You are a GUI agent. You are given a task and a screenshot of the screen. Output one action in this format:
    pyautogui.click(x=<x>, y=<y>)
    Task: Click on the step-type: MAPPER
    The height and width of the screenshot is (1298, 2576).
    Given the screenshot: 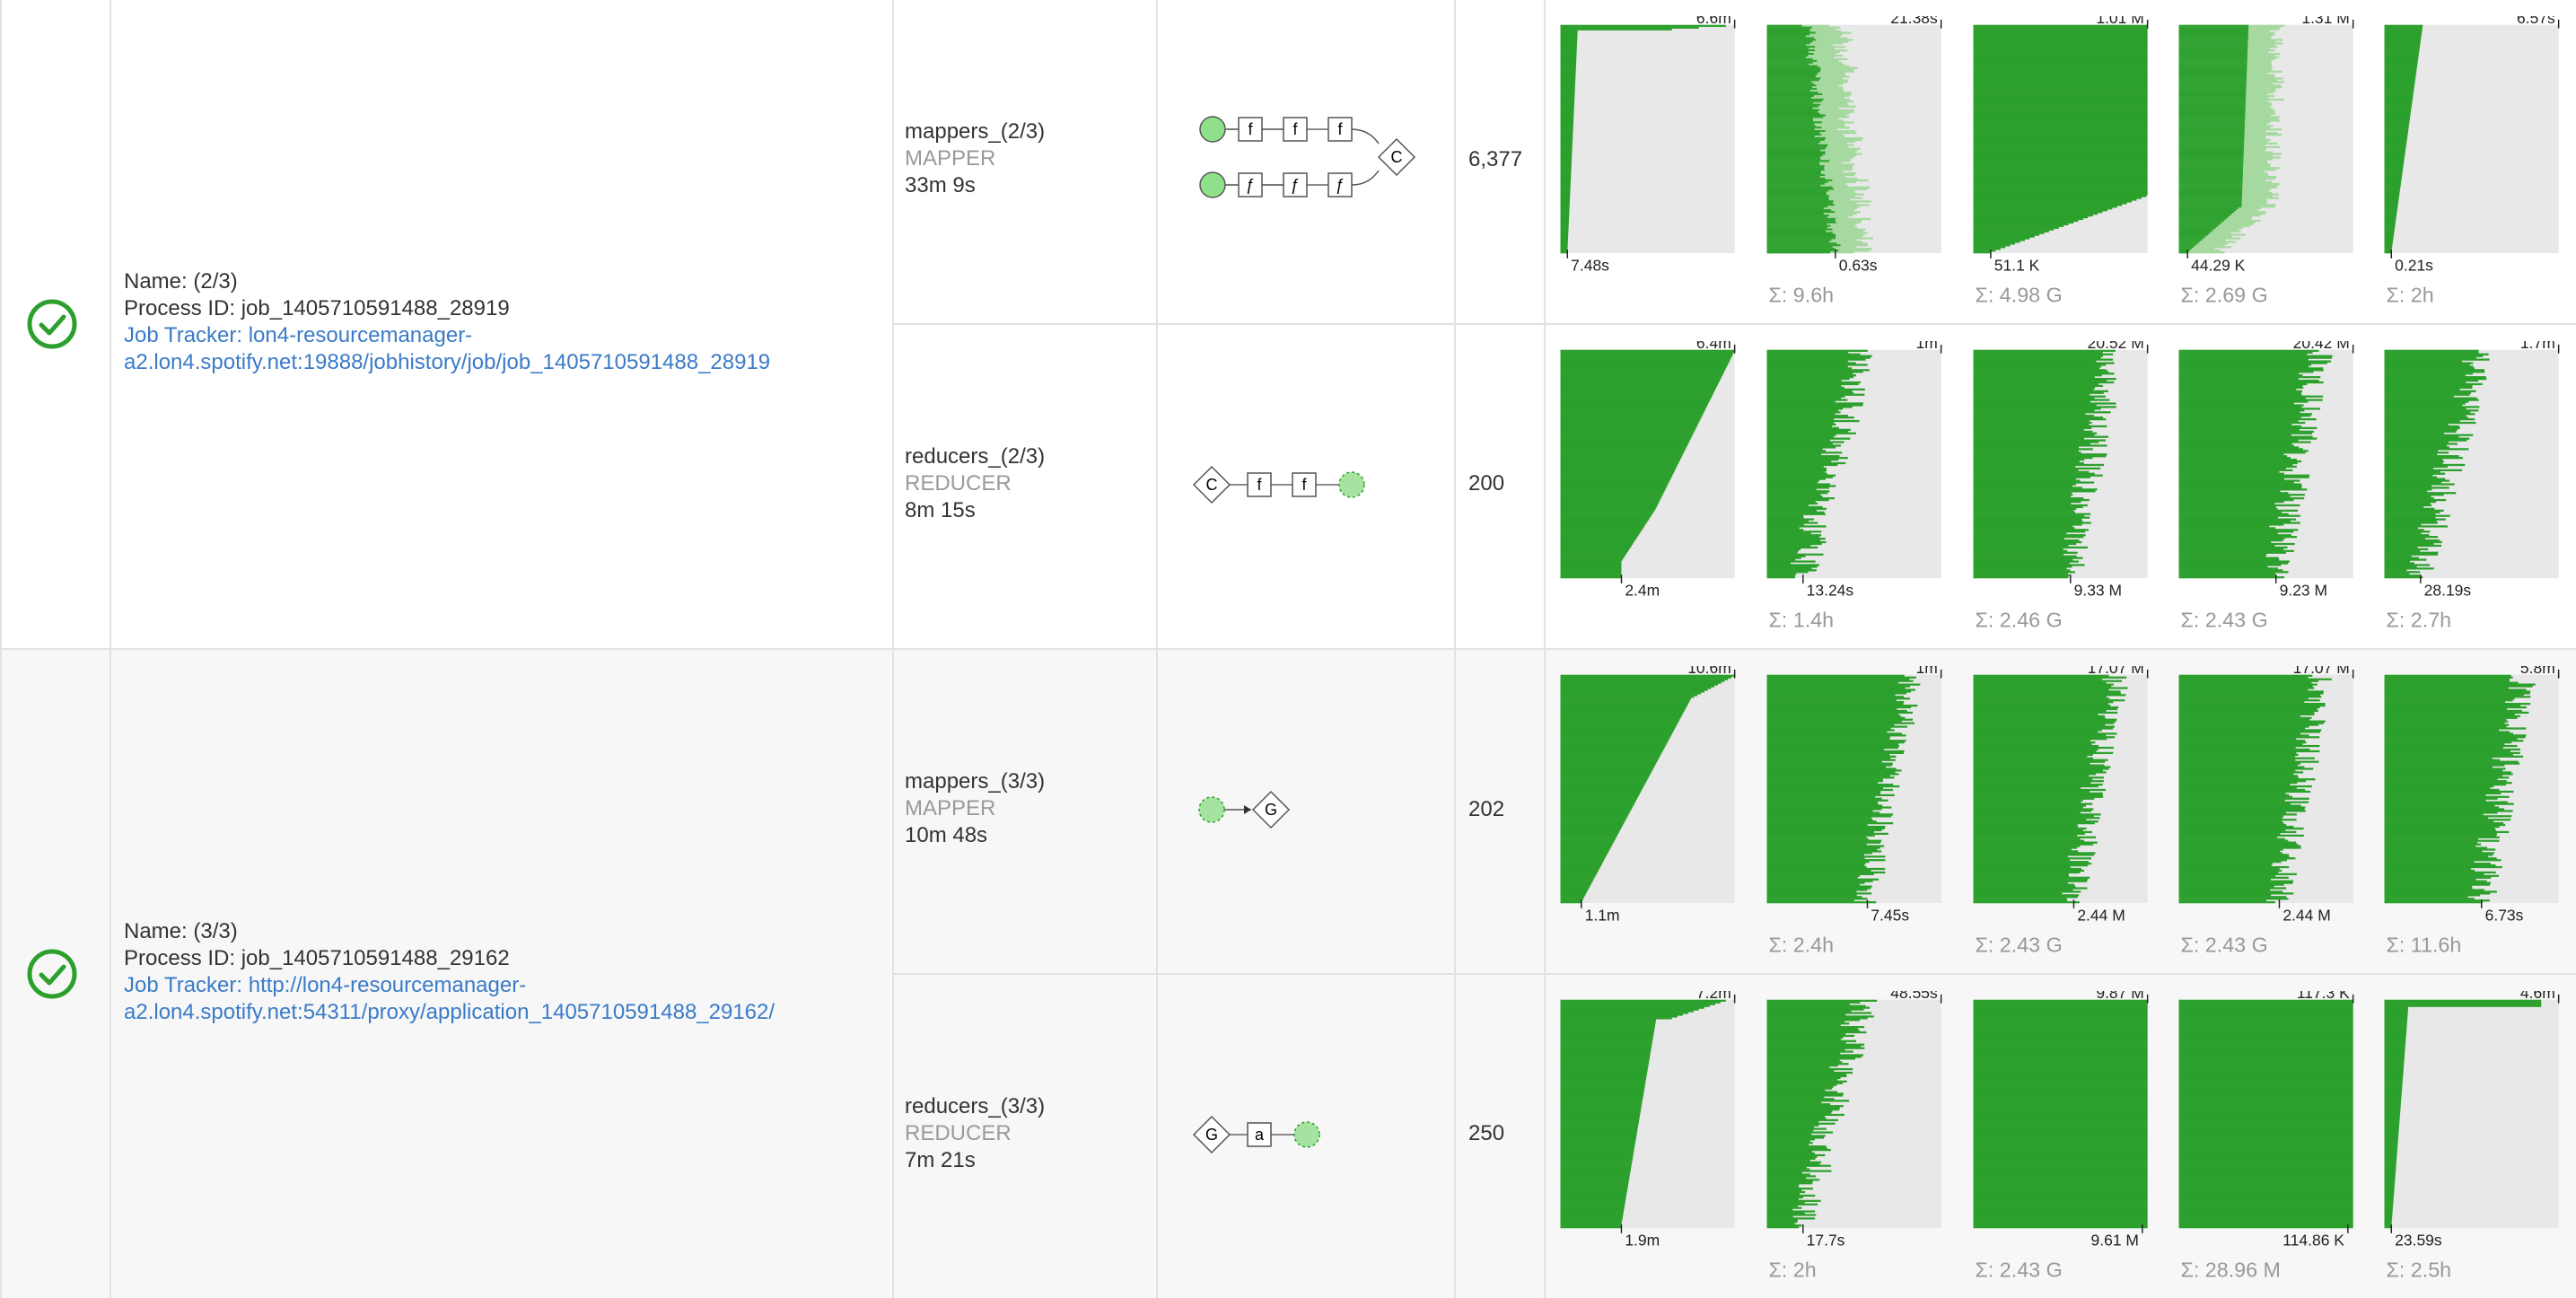 What is the action you would take?
    pyautogui.click(x=950, y=159)
    